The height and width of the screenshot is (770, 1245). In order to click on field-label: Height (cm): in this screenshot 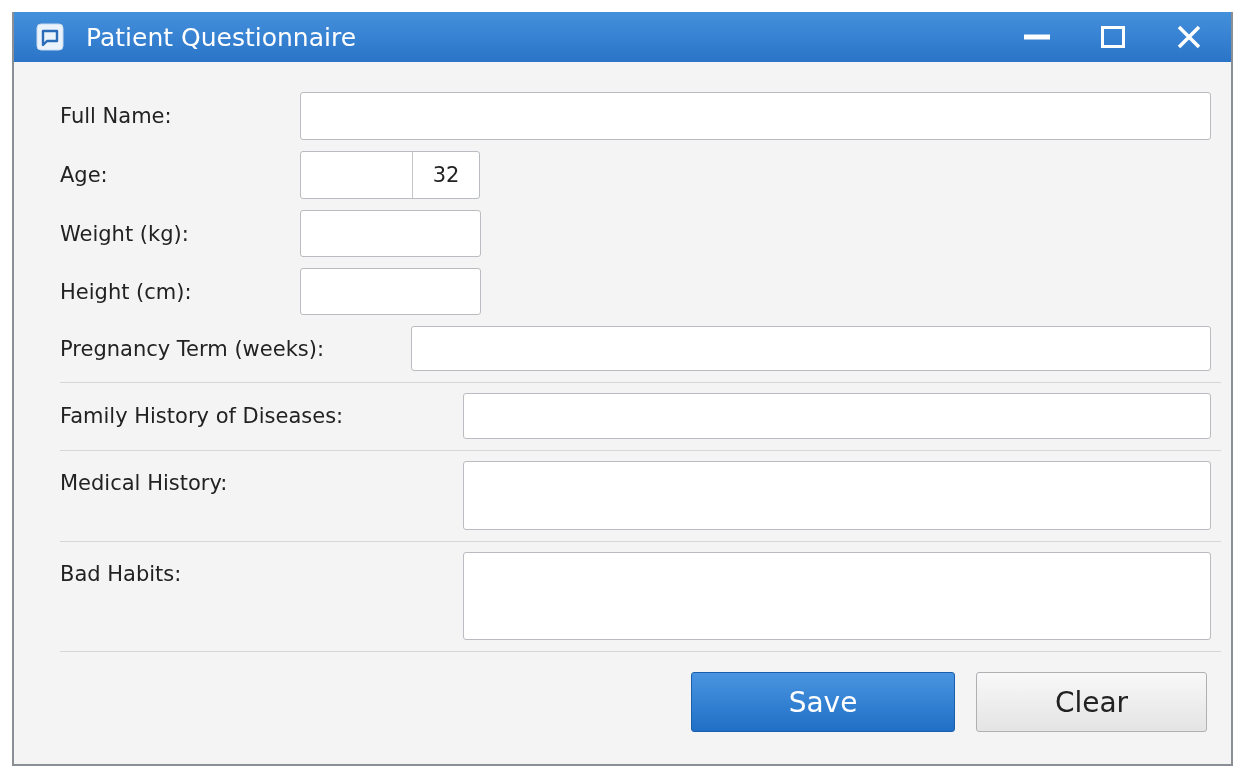, I will do `click(126, 291)`.